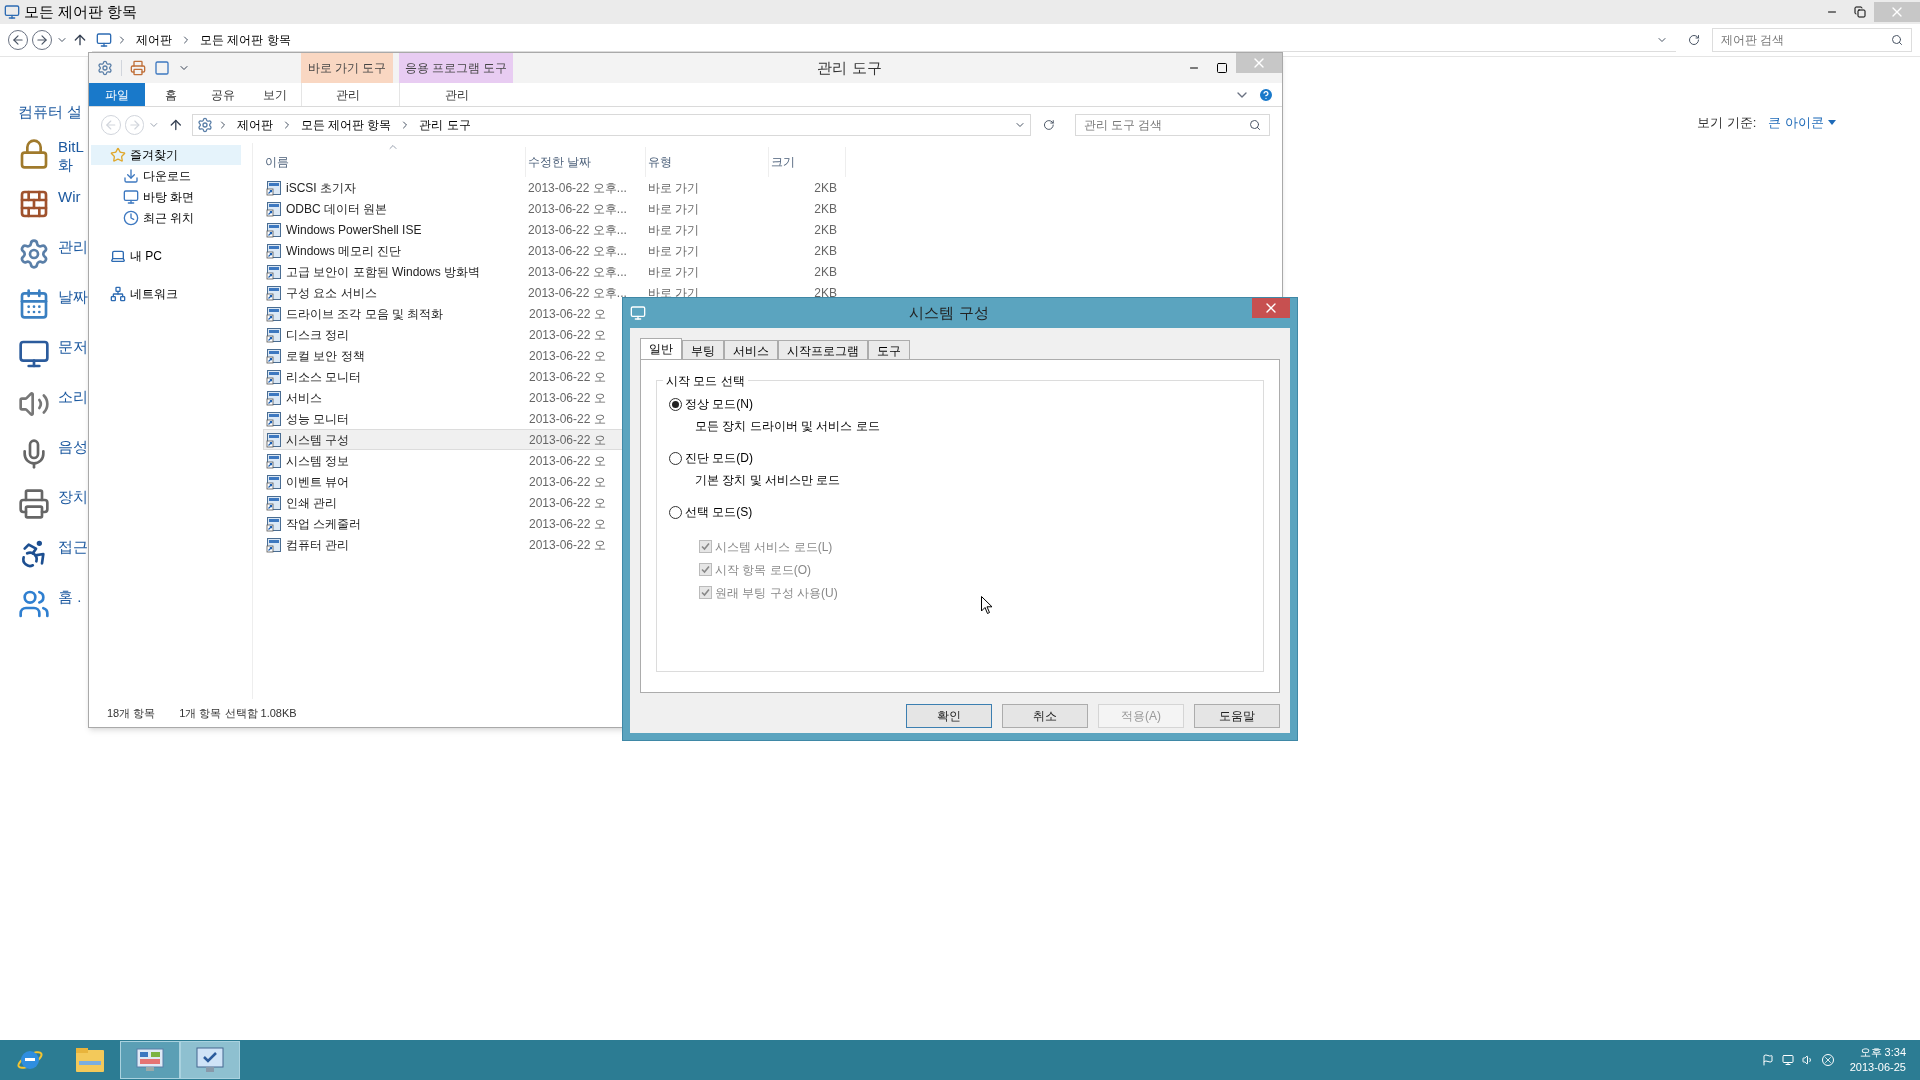  Describe the element at coordinates (1266, 94) in the screenshot. I see `help-icon` at that location.